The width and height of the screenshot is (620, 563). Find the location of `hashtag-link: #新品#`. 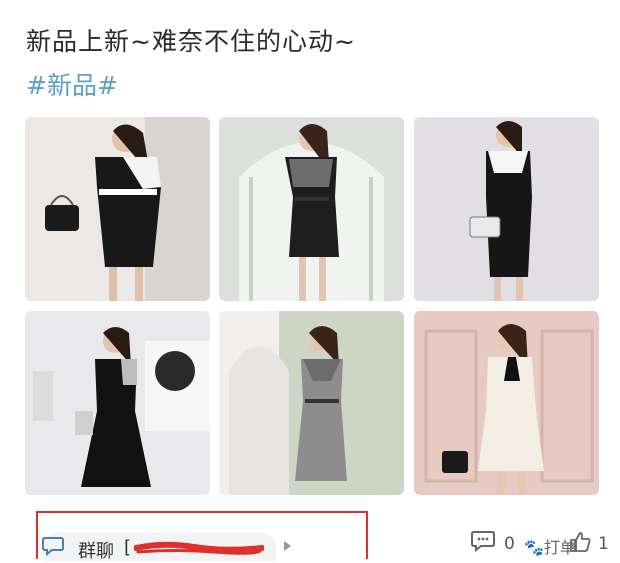

hashtag-link: #新品# is located at coordinates (72, 84).